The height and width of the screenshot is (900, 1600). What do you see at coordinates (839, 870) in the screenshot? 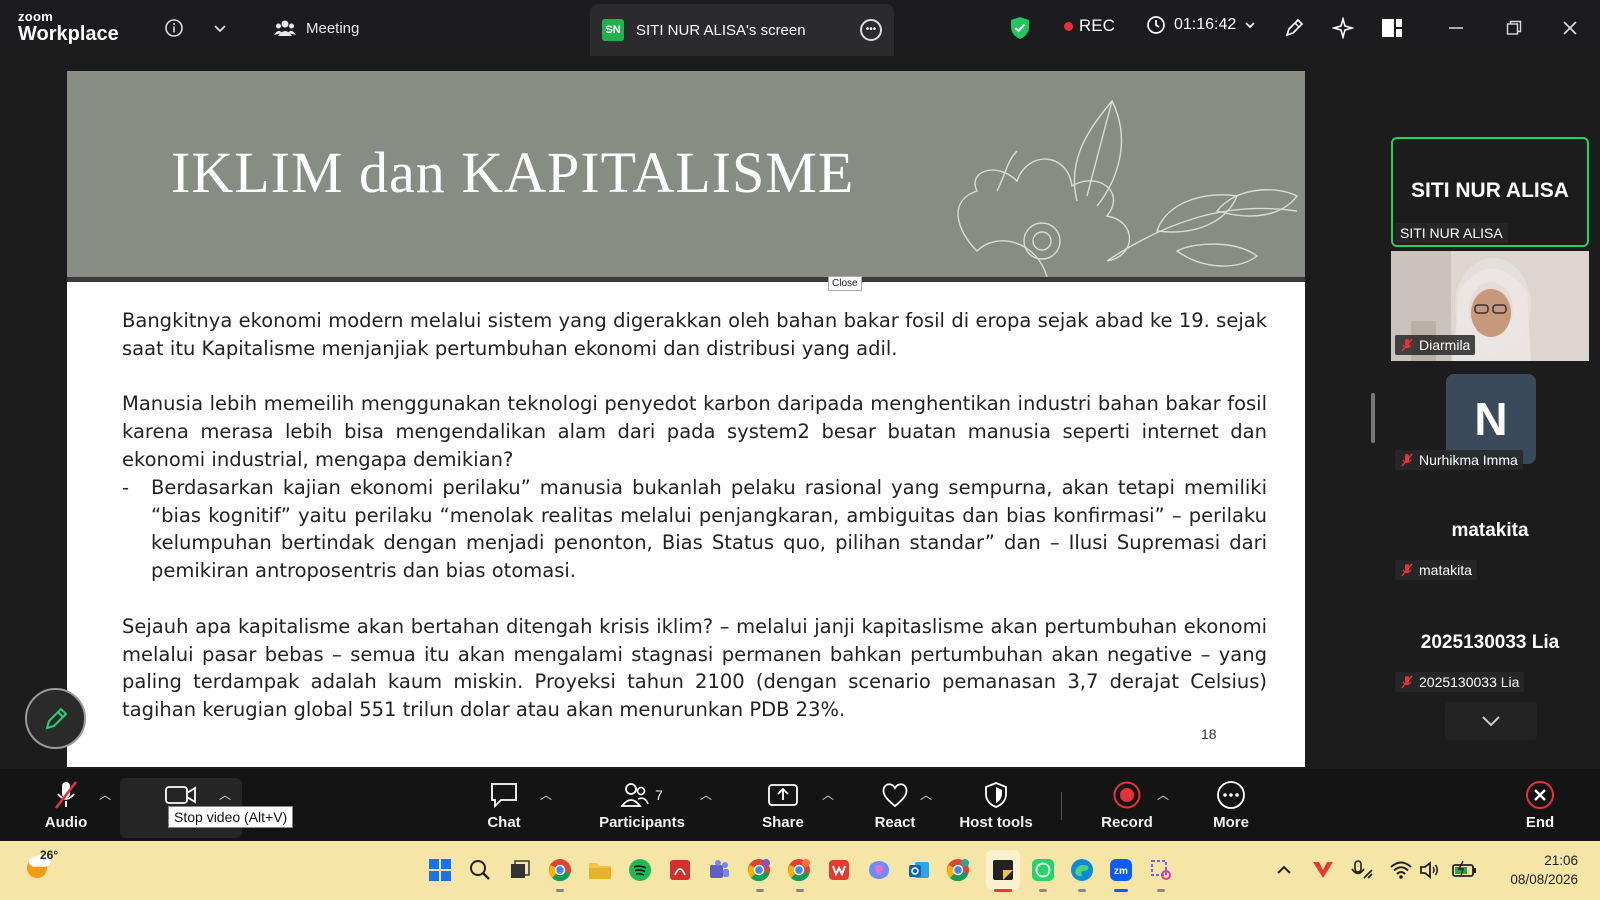
I see `wps-office-icon` at bounding box center [839, 870].